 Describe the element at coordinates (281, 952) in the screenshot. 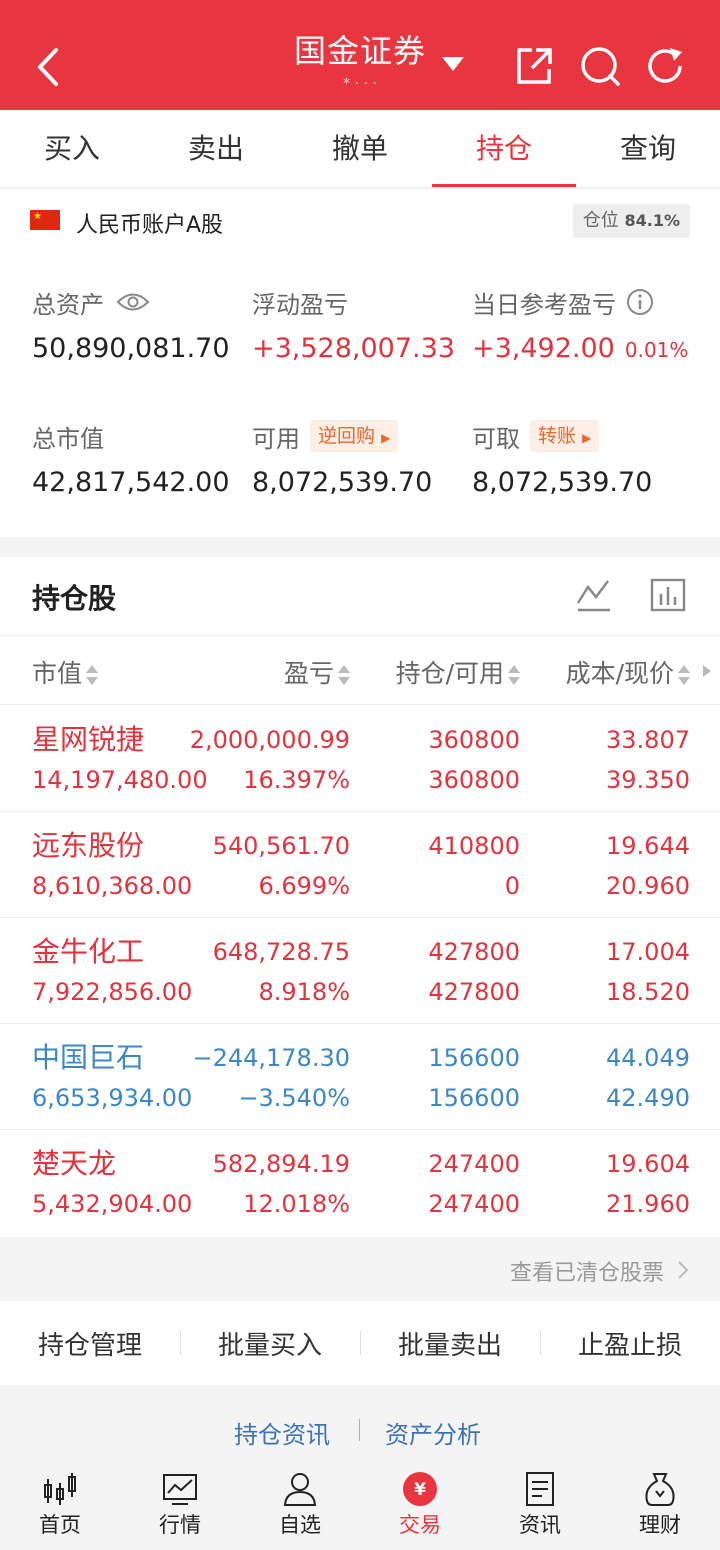

I see `stock-pl: 648,728.75` at that location.